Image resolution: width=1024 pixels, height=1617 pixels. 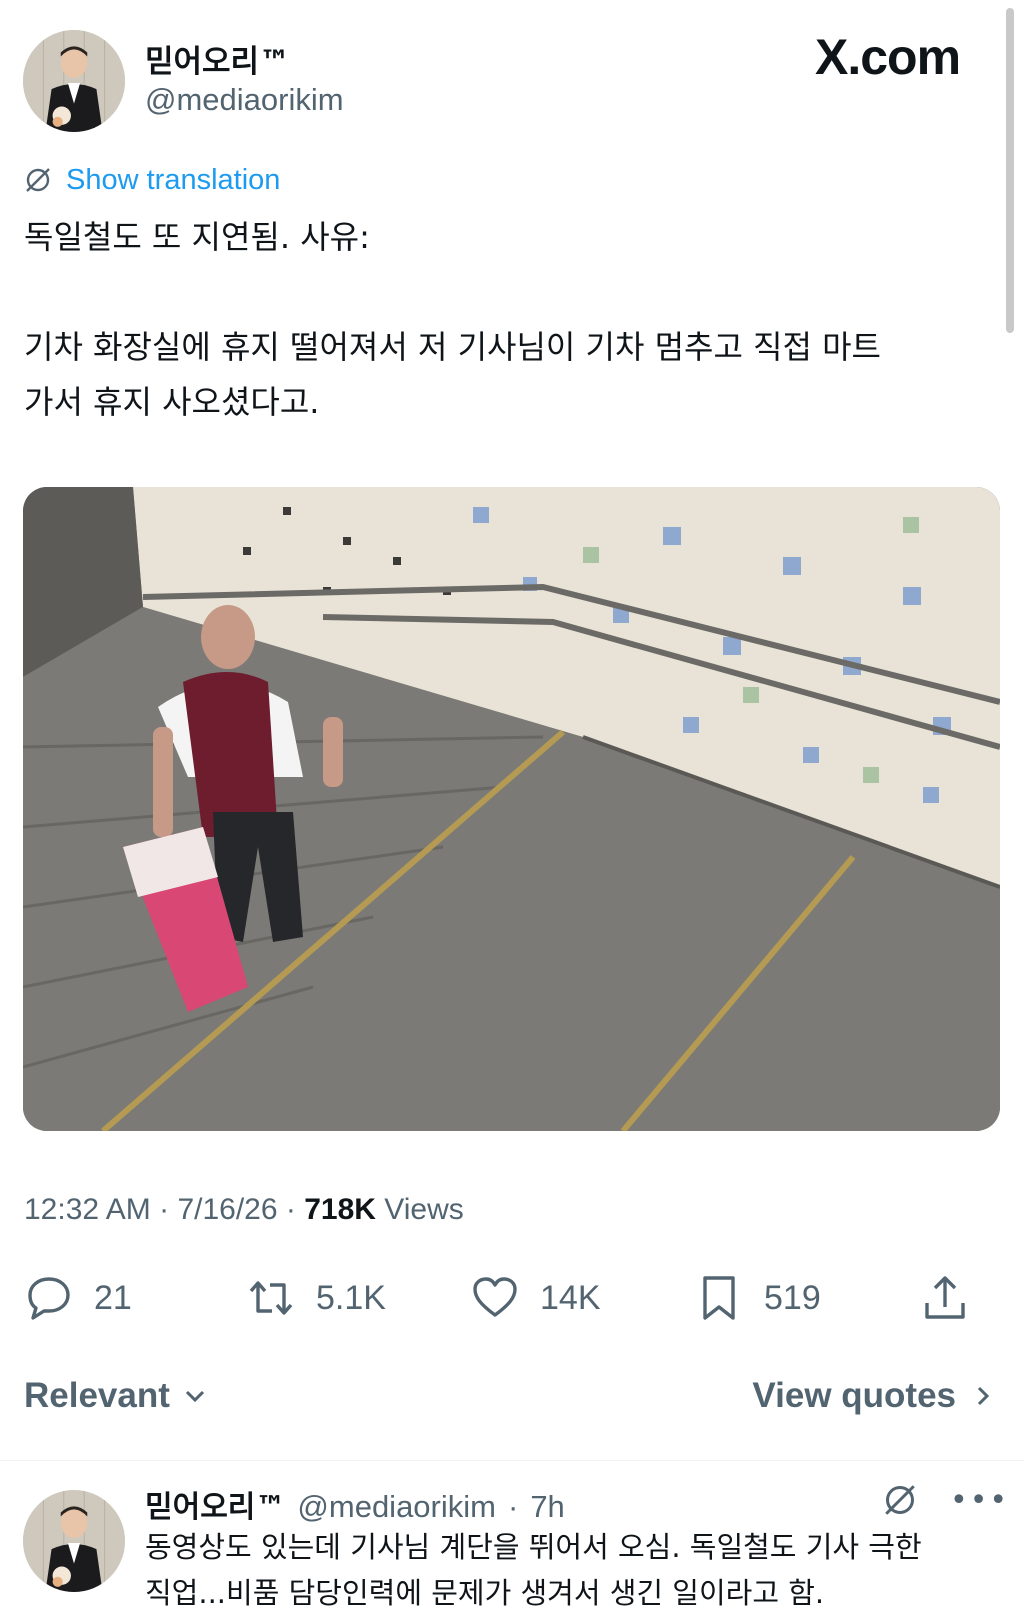 What do you see at coordinates (757, 1298) in the screenshot?
I see `bookmark-button: 519` at bounding box center [757, 1298].